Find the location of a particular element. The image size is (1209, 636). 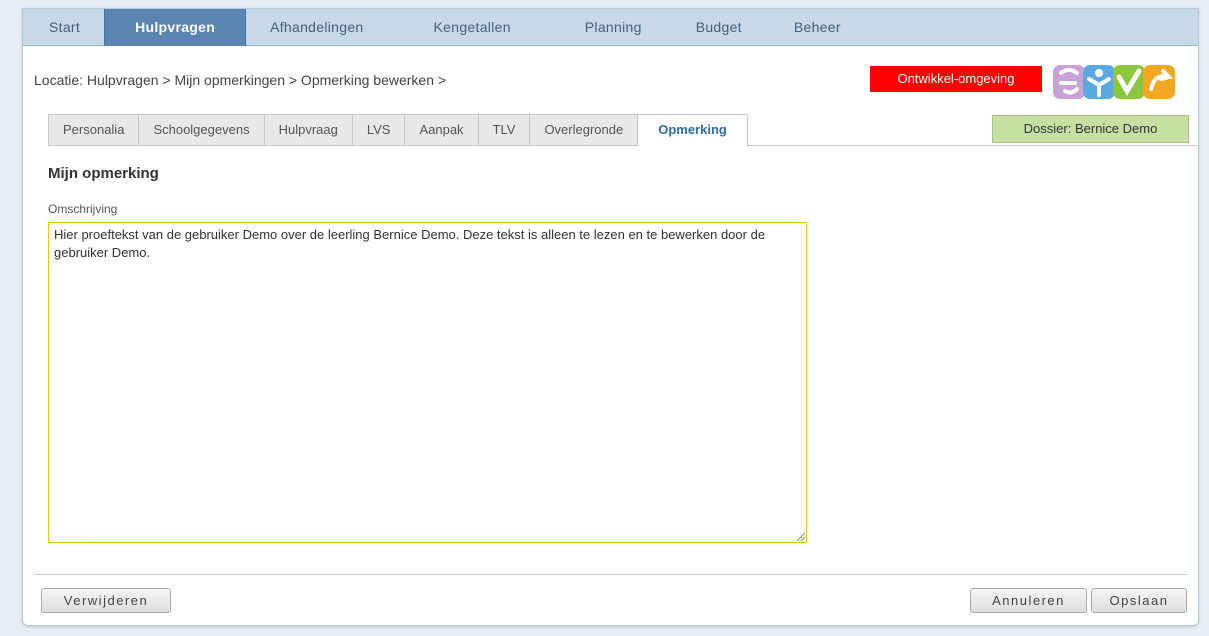

subtab-aanpak: Aanpak is located at coordinates (441, 129).